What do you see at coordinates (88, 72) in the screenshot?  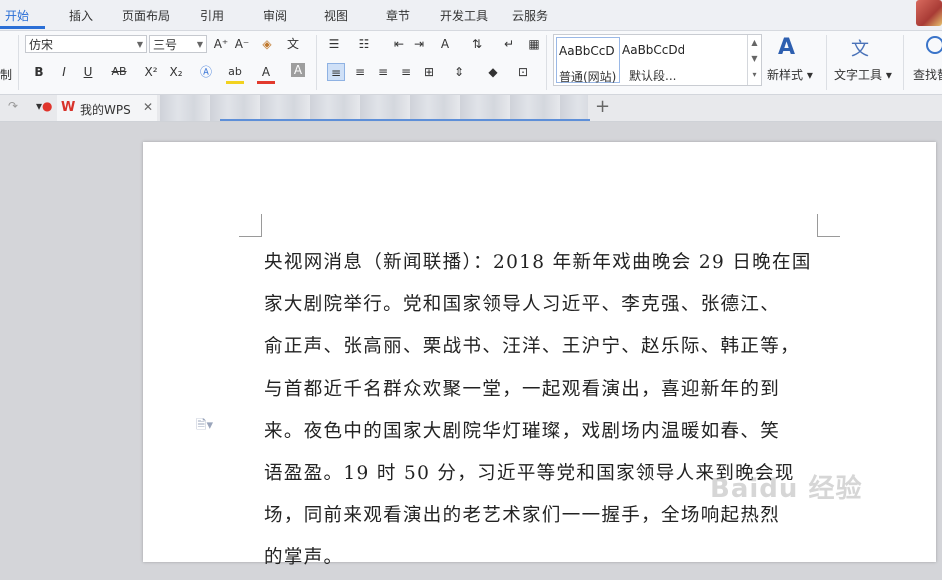 I see `underline-button: U` at bounding box center [88, 72].